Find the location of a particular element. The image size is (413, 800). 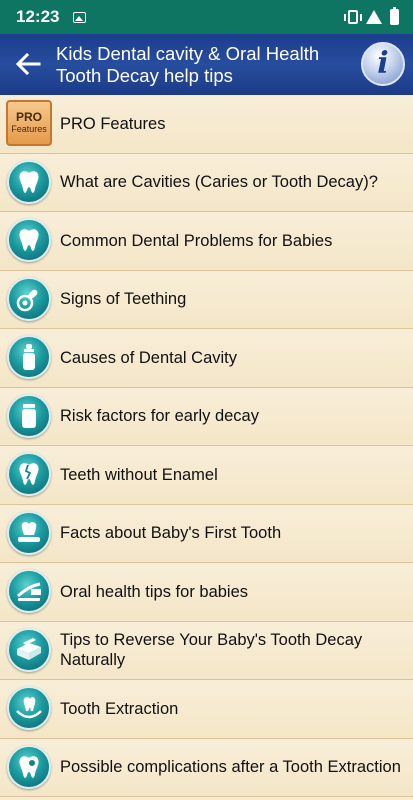

damaged-tooth-icon is located at coordinates (29, 766).